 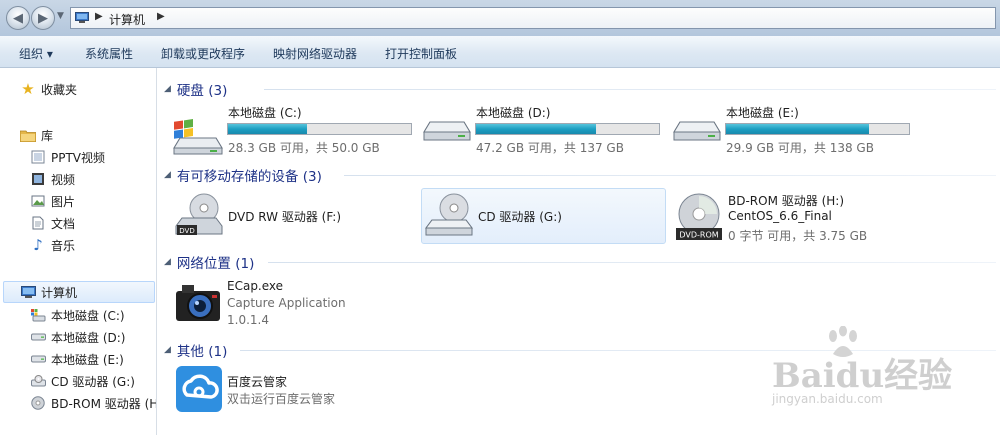 What do you see at coordinates (63, 245) in the screenshot?
I see `nav-label: 音乐` at bounding box center [63, 245].